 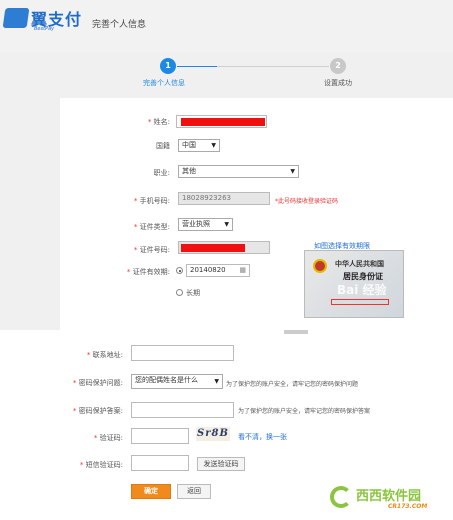 I want to click on phone-field: 18028923263, so click(x=224, y=198).